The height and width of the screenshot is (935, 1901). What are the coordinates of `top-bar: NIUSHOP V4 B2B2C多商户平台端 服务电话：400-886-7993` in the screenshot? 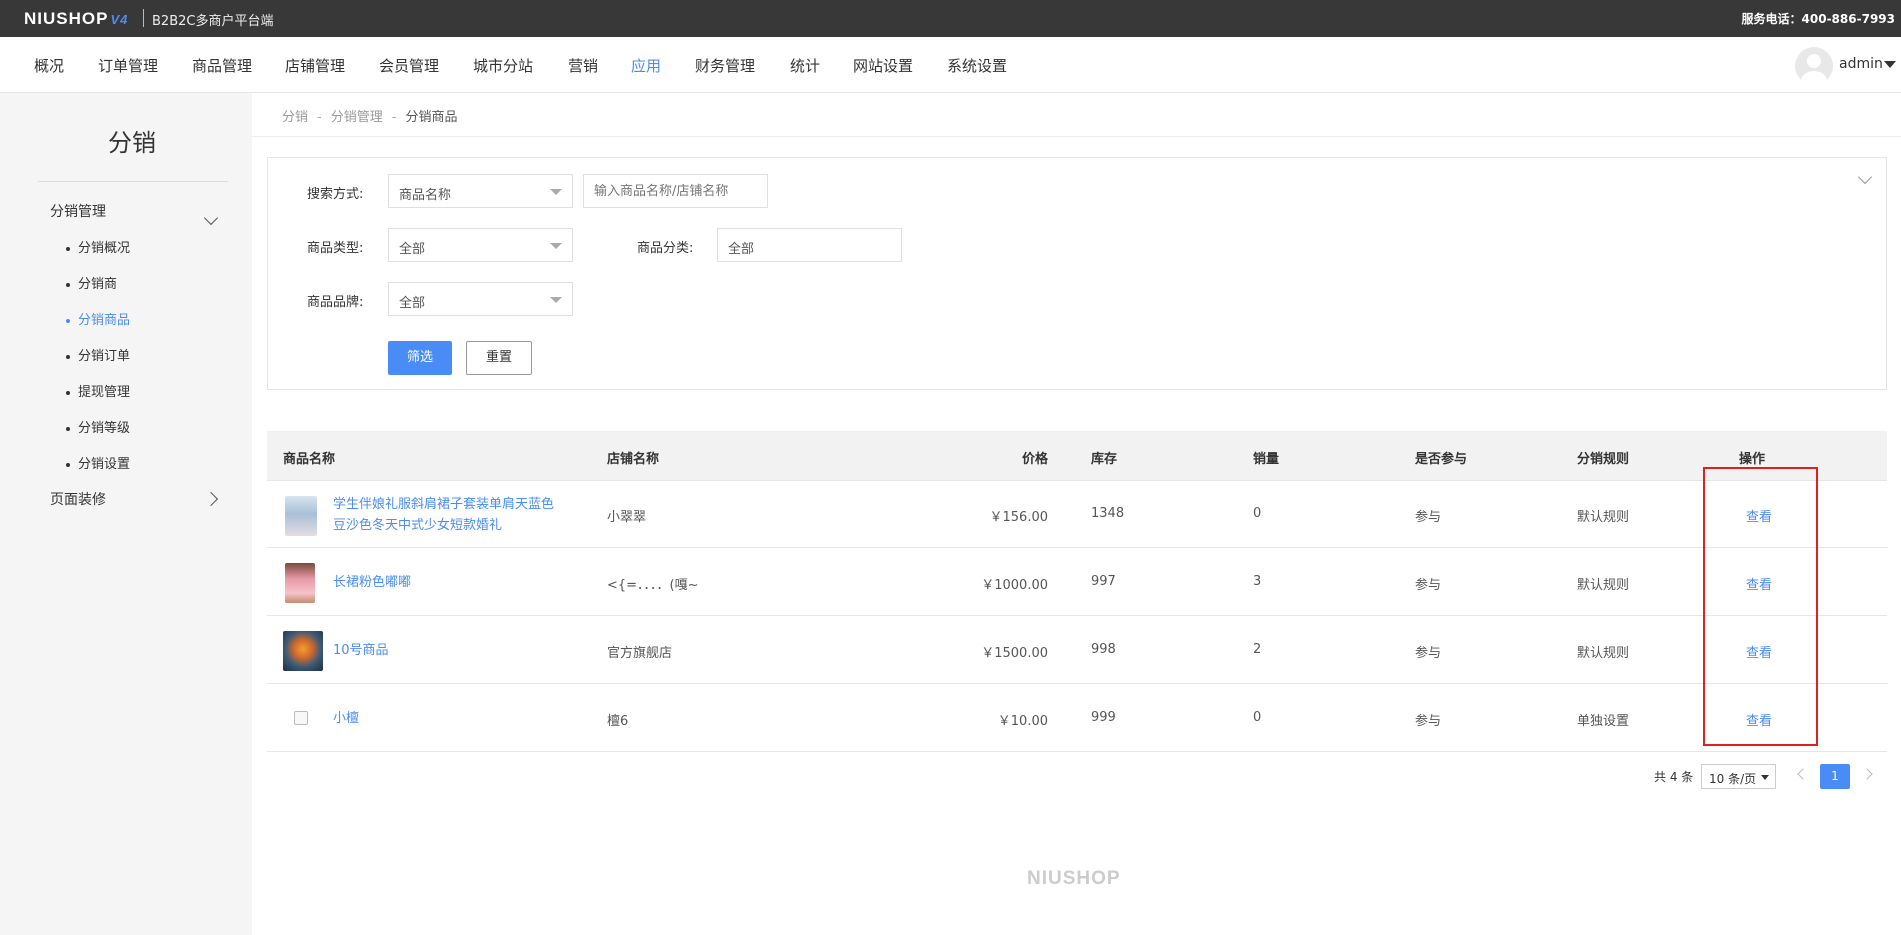 It's located at (950, 18).